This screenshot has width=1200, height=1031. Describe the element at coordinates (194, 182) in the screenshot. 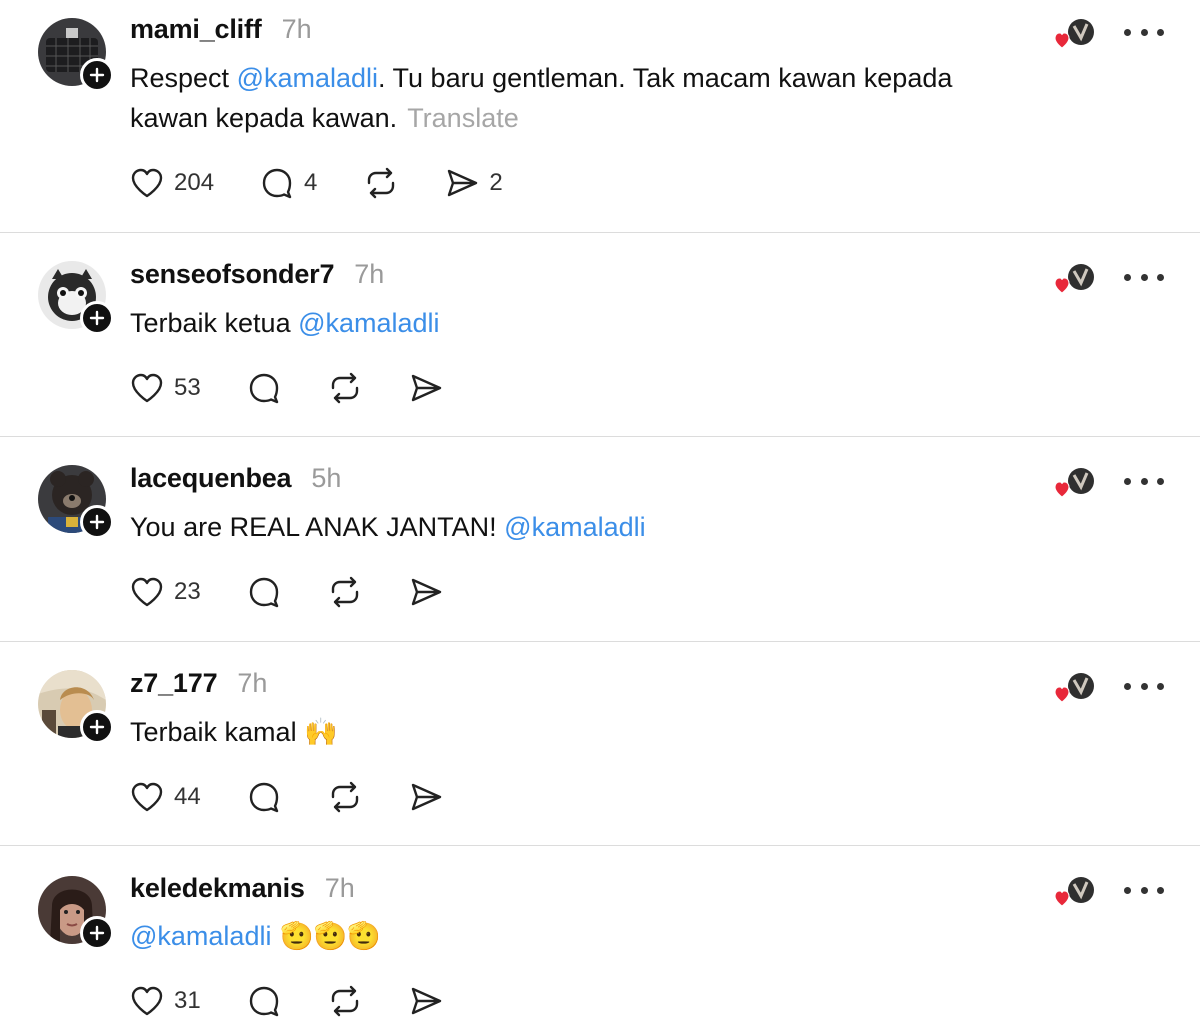

I see `like-count: 204` at that location.